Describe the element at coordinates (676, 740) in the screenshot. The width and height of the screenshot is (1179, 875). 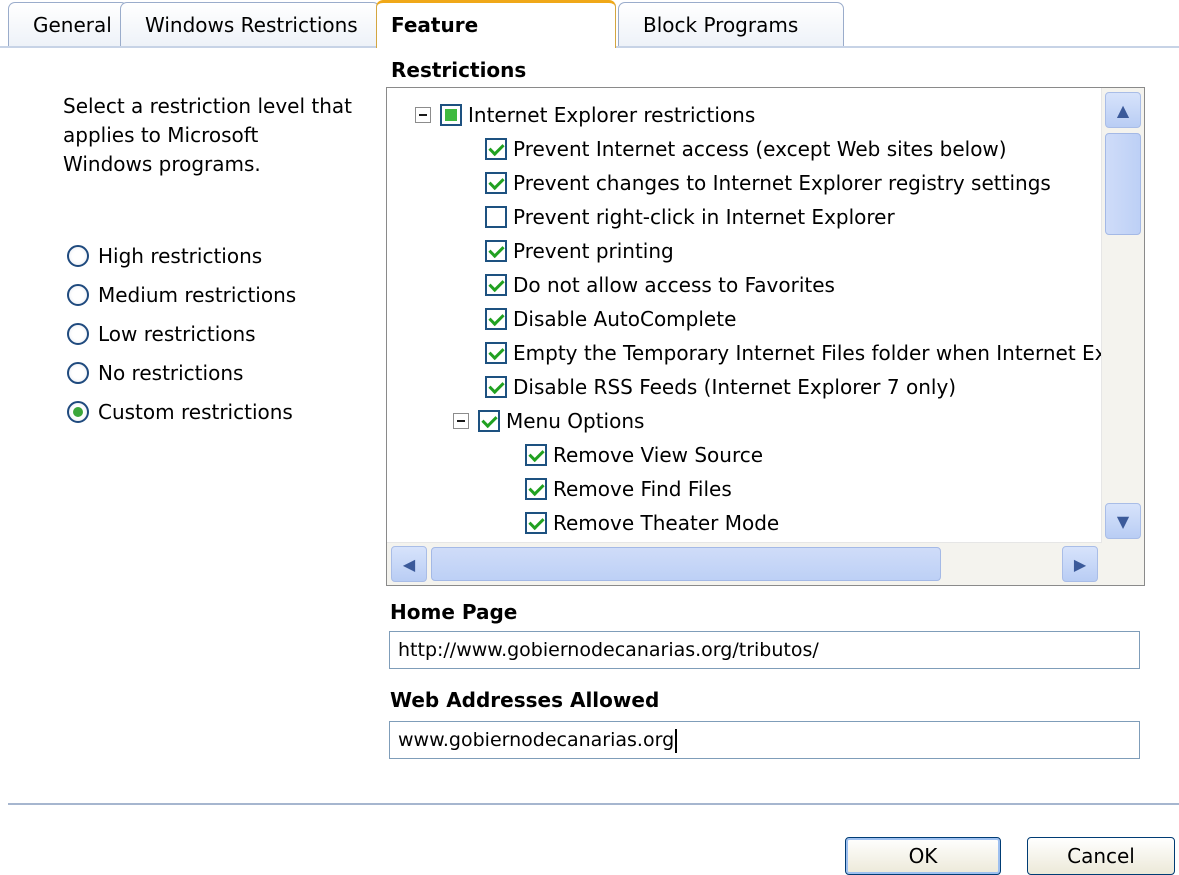
I see `text-caret` at that location.